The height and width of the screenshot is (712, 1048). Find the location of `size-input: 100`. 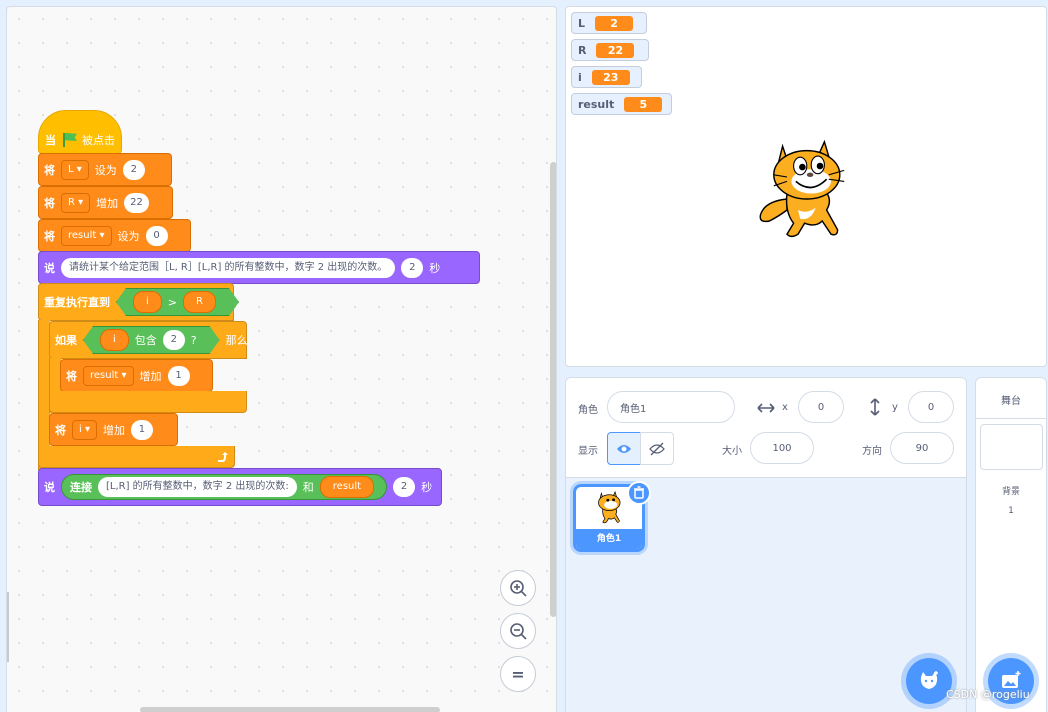

size-input: 100 is located at coordinates (782, 448).